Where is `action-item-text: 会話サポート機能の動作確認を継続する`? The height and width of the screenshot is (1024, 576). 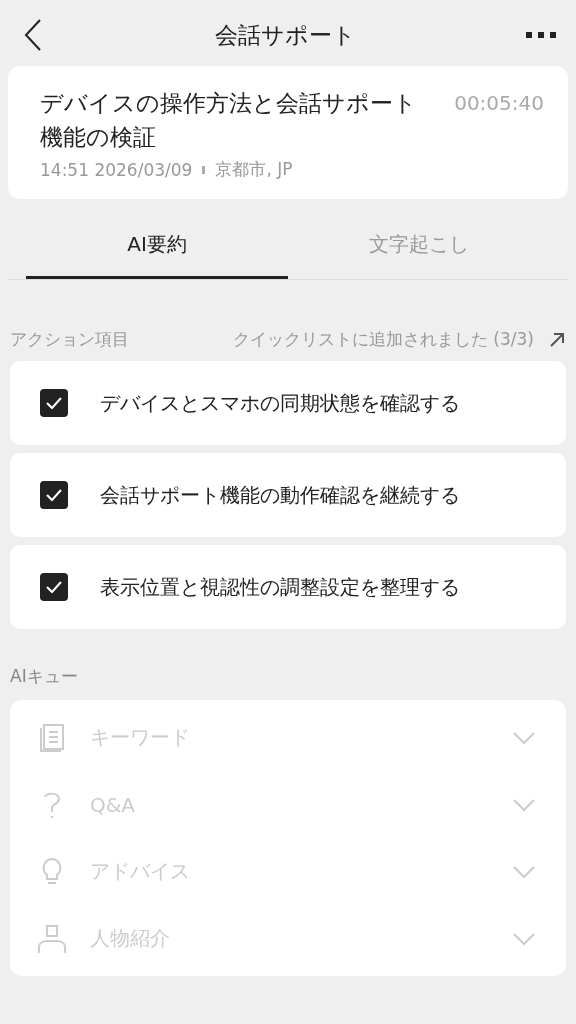
action-item-text: 会話サポート機能の動作確認を継続する is located at coordinates (280, 495).